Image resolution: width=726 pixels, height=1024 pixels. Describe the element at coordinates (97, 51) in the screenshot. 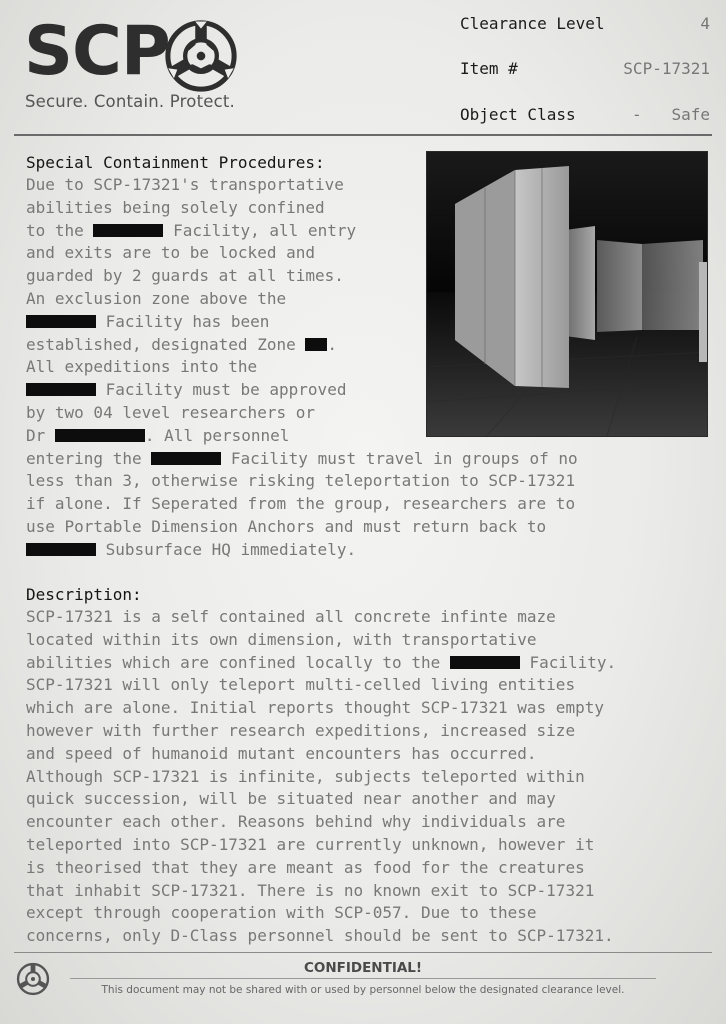

I see `scp-logo-text: SCP` at that location.